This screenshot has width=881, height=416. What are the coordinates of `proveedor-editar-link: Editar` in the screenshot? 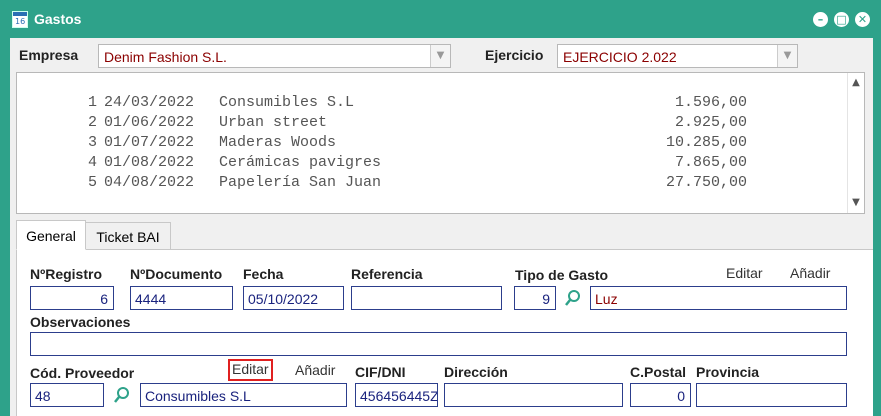 It's located at (250, 370).